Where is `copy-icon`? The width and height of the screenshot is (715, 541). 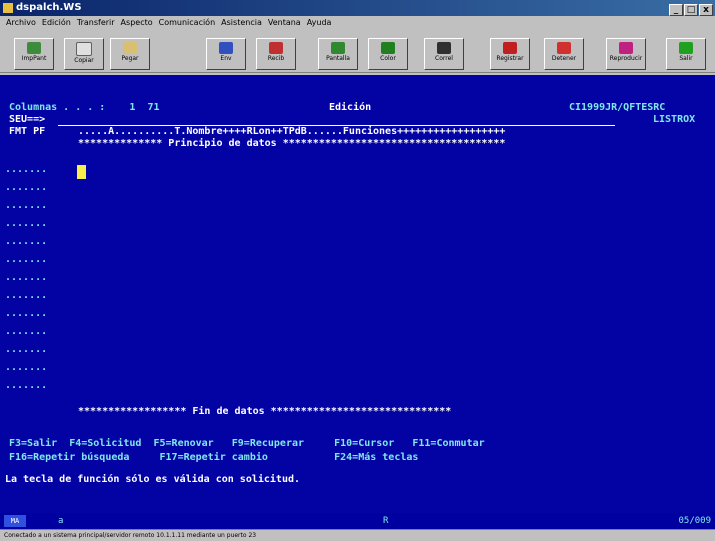 copy-icon is located at coordinates (84, 49).